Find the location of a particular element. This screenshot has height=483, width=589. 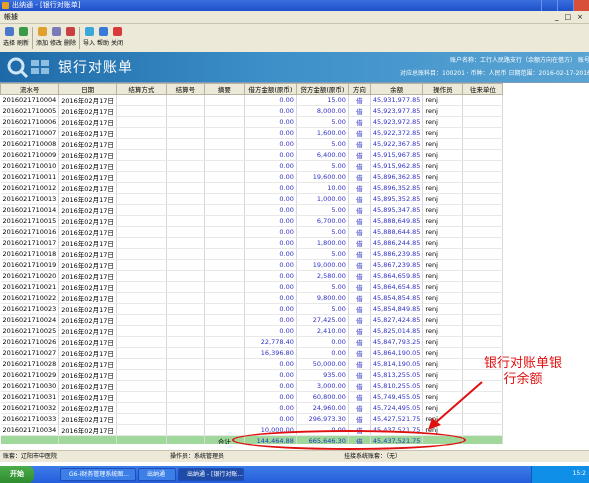

column-header: 结算号 is located at coordinates (185, 89).